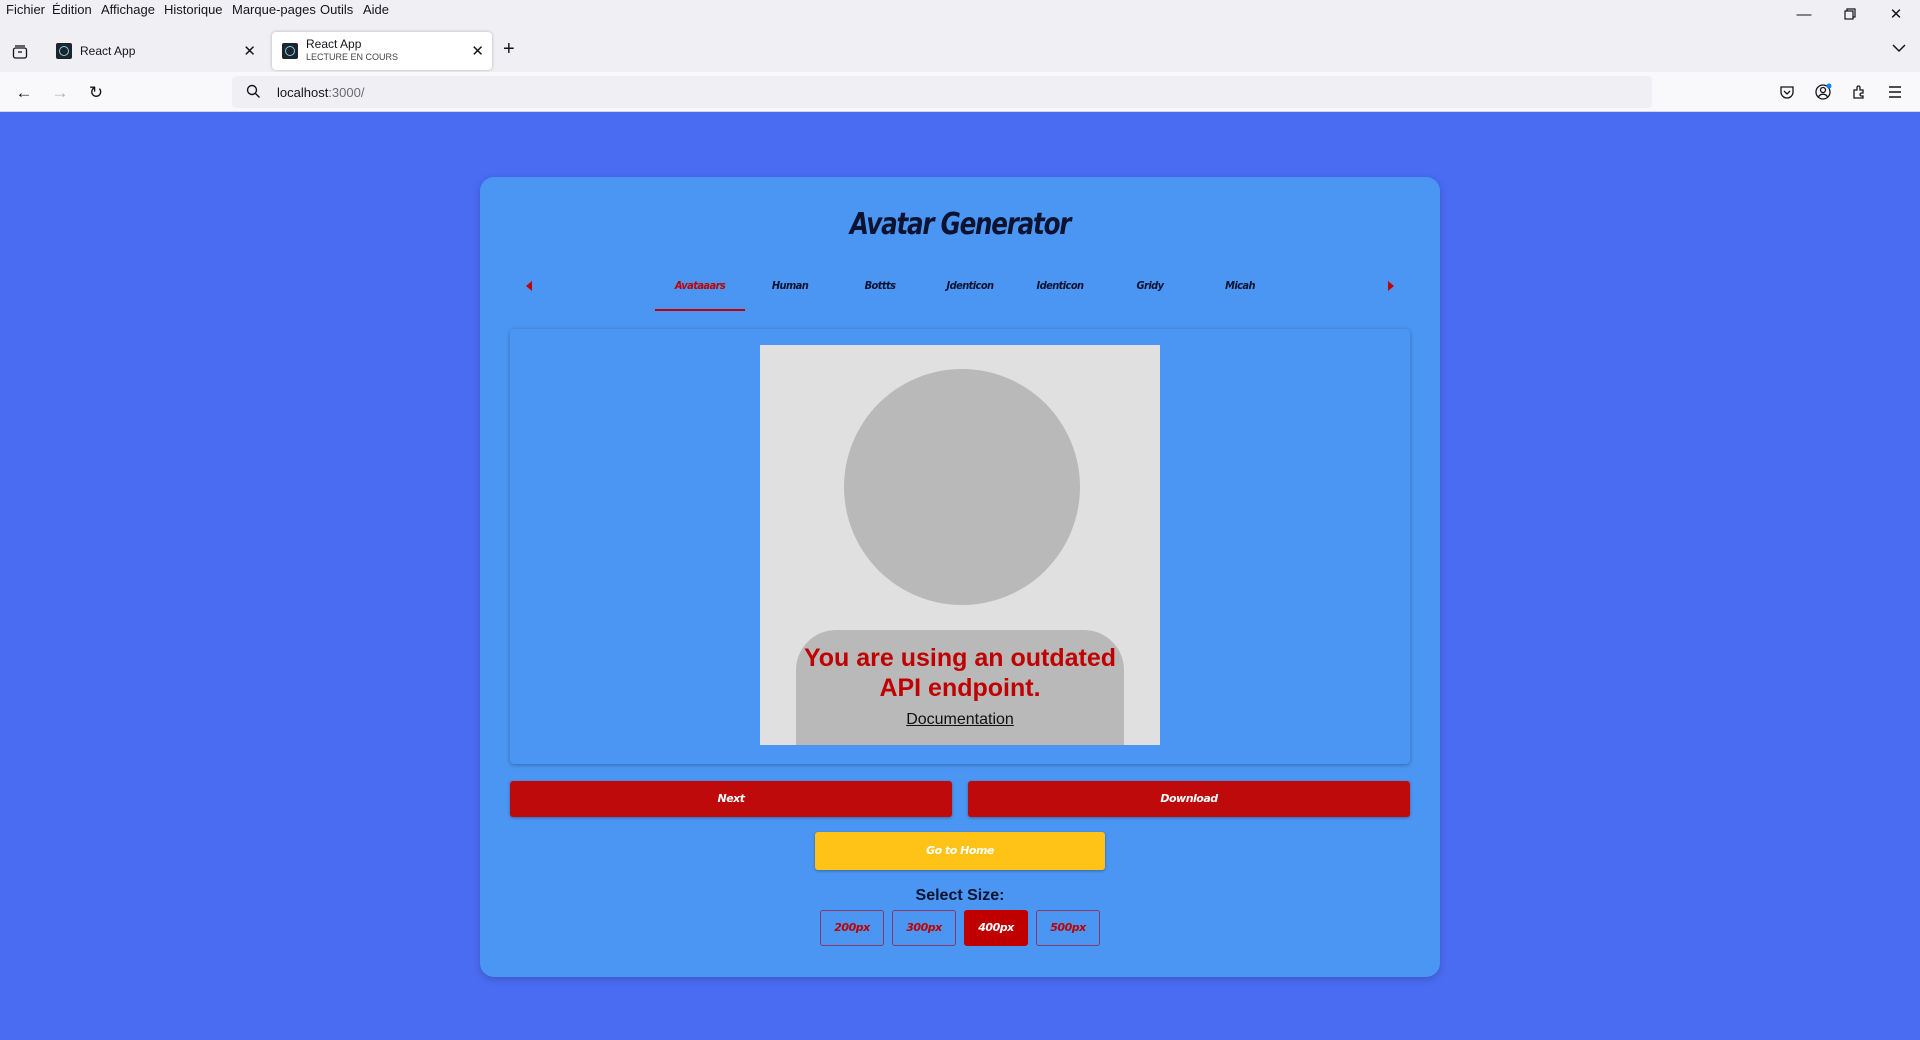 The height and width of the screenshot is (1040, 1920). What do you see at coordinates (1060, 289) in the screenshot?
I see `tab-identicon: Identicon` at bounding box center [1060, 289].